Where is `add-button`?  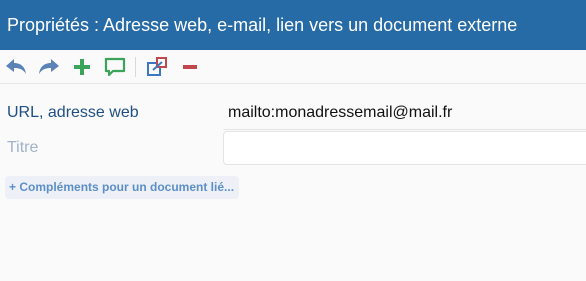 add-button is located at coordinates (82, 67).